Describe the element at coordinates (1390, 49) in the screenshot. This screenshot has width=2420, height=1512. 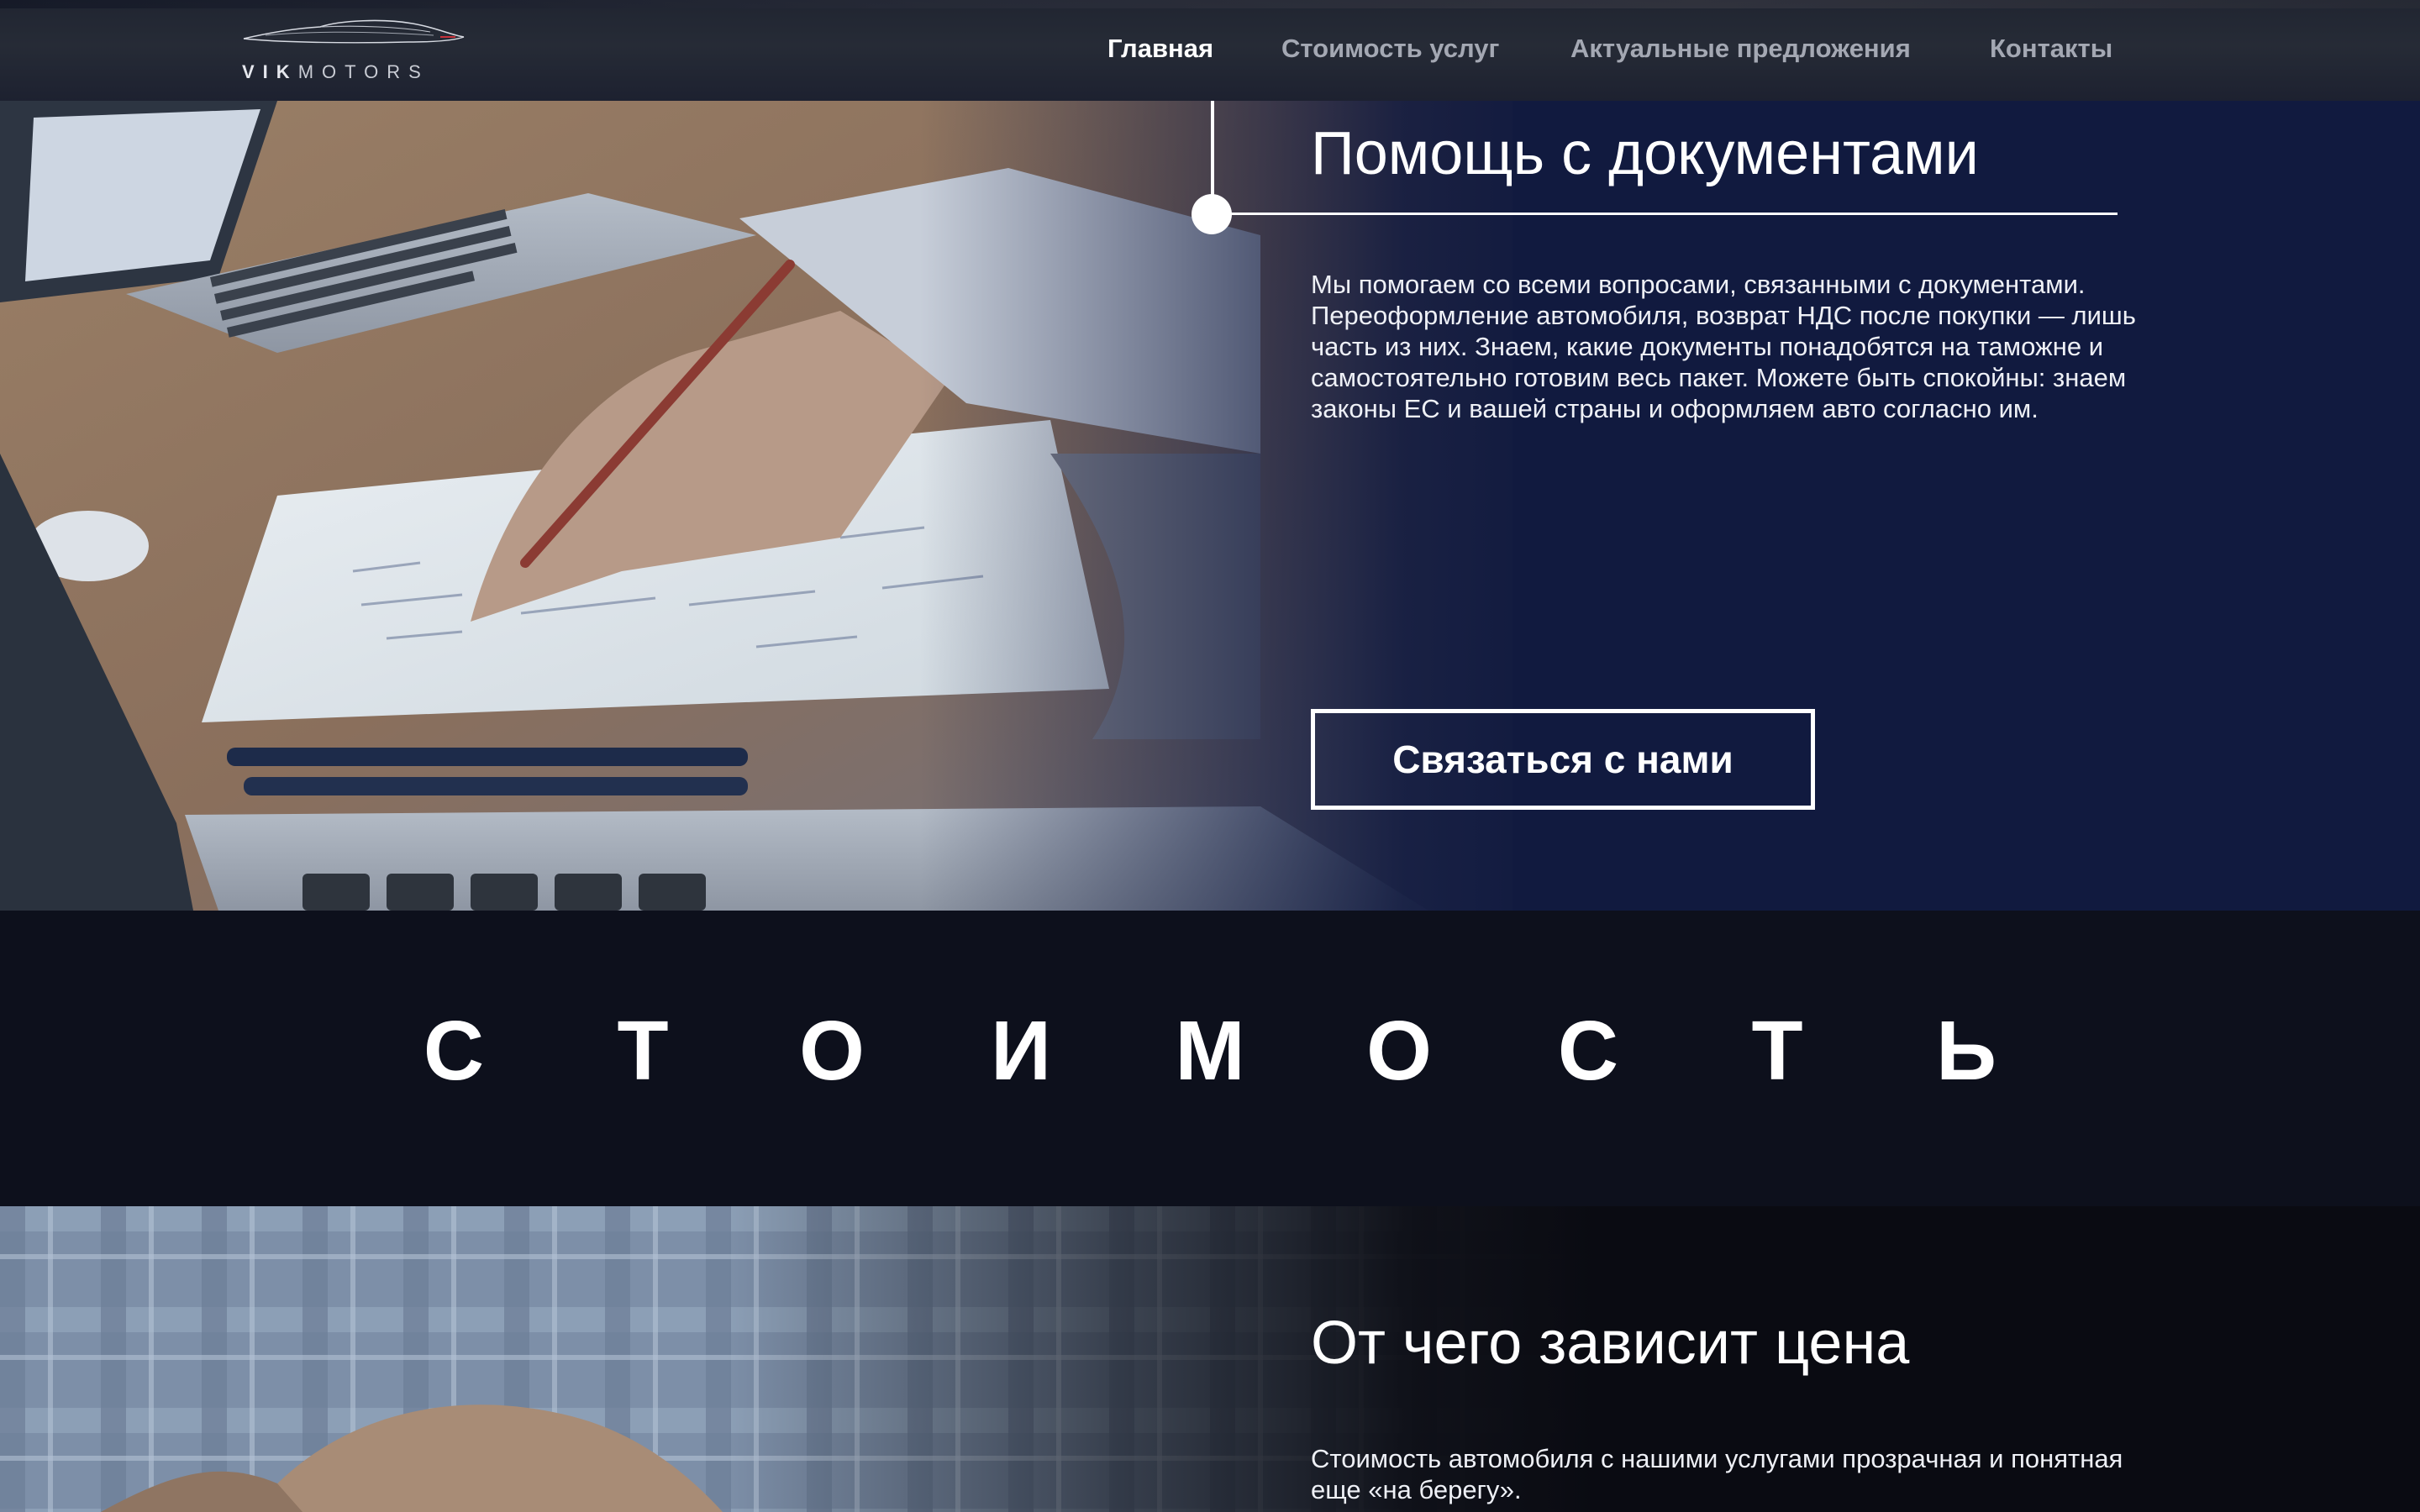
I see `nav-item-services-cost: Стоимость услуг` at that location.